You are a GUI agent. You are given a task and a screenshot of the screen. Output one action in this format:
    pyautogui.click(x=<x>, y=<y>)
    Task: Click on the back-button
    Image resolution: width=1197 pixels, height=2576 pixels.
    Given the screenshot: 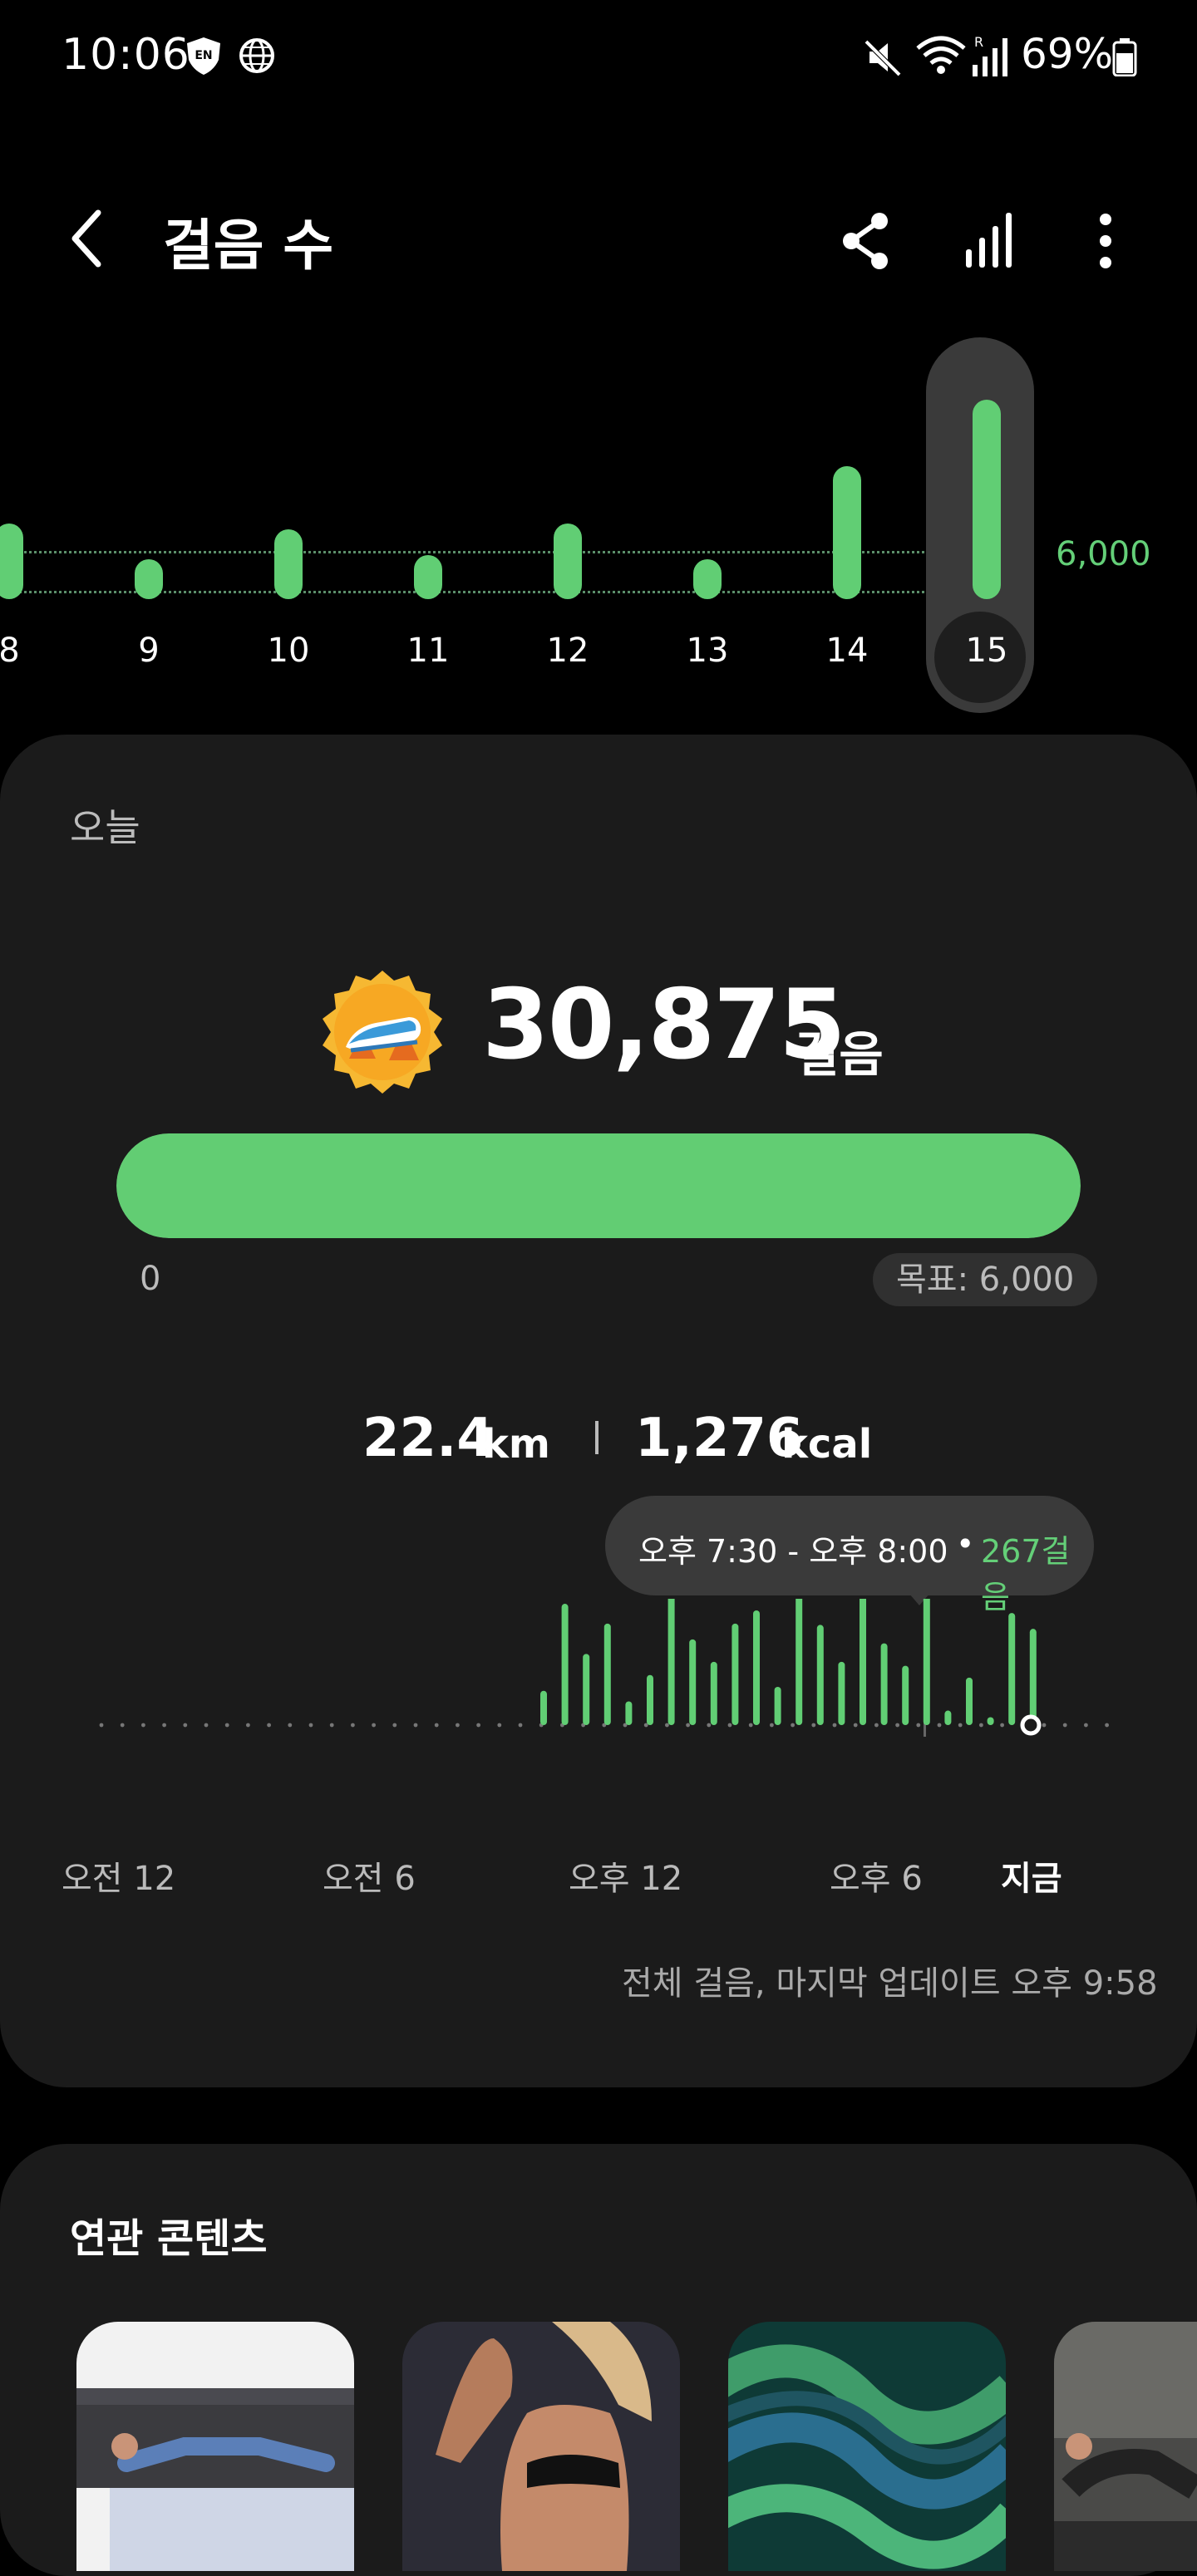 What is the action you would take?
    pyautogui.click(x=93, y=239)
    